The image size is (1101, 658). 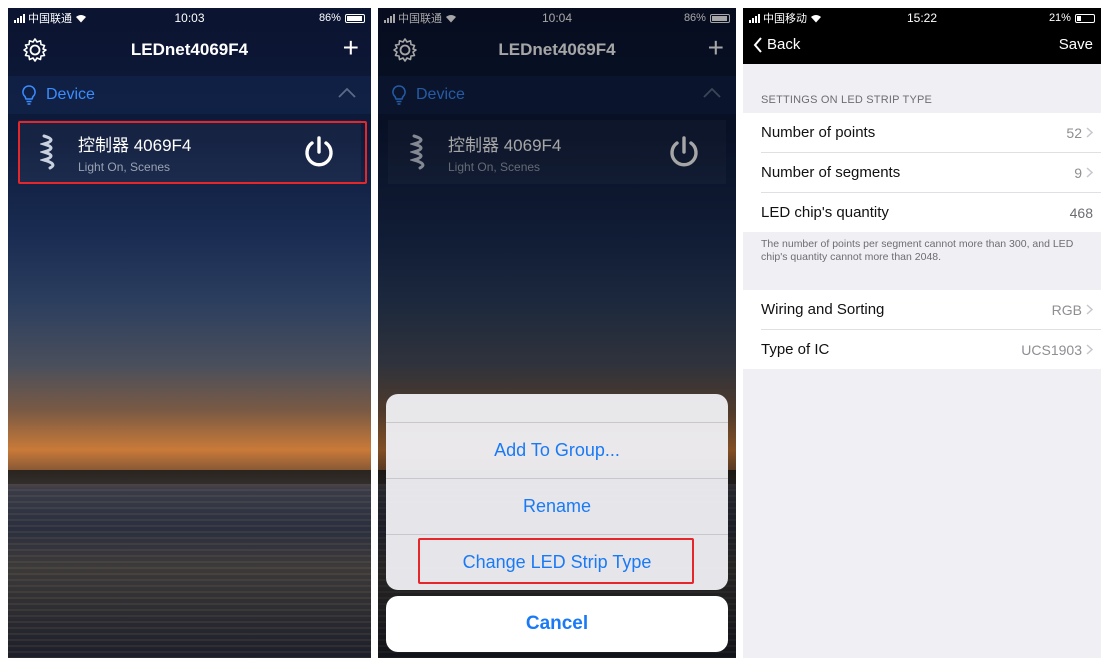 I want to click on row-label: Number of points, so click(x=818, y=132).